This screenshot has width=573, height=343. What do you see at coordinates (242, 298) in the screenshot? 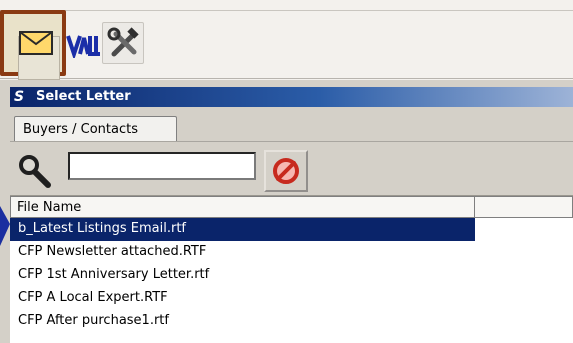
I see `table-row: CFP A Local Expert.RTF` at bounding box center [242, 298].